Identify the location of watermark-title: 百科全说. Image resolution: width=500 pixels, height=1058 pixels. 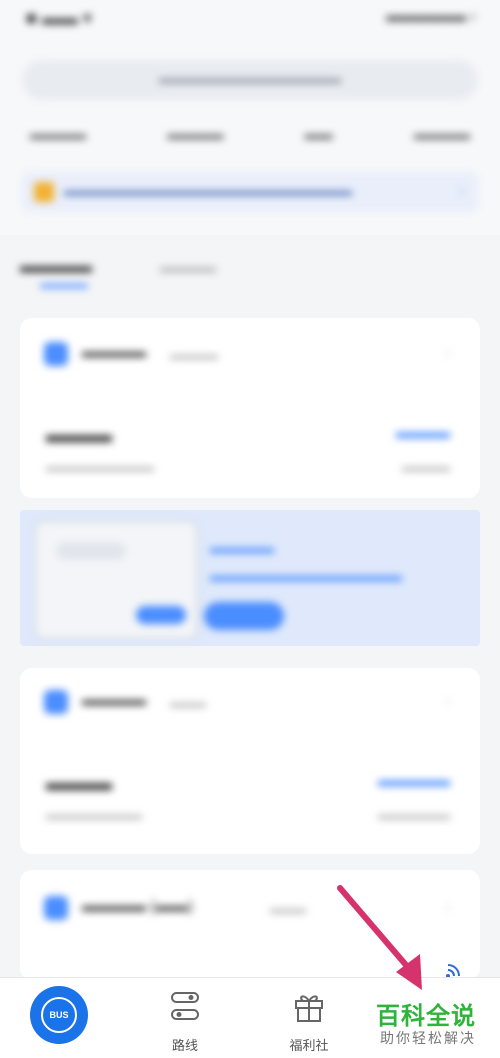
(426, 1016).